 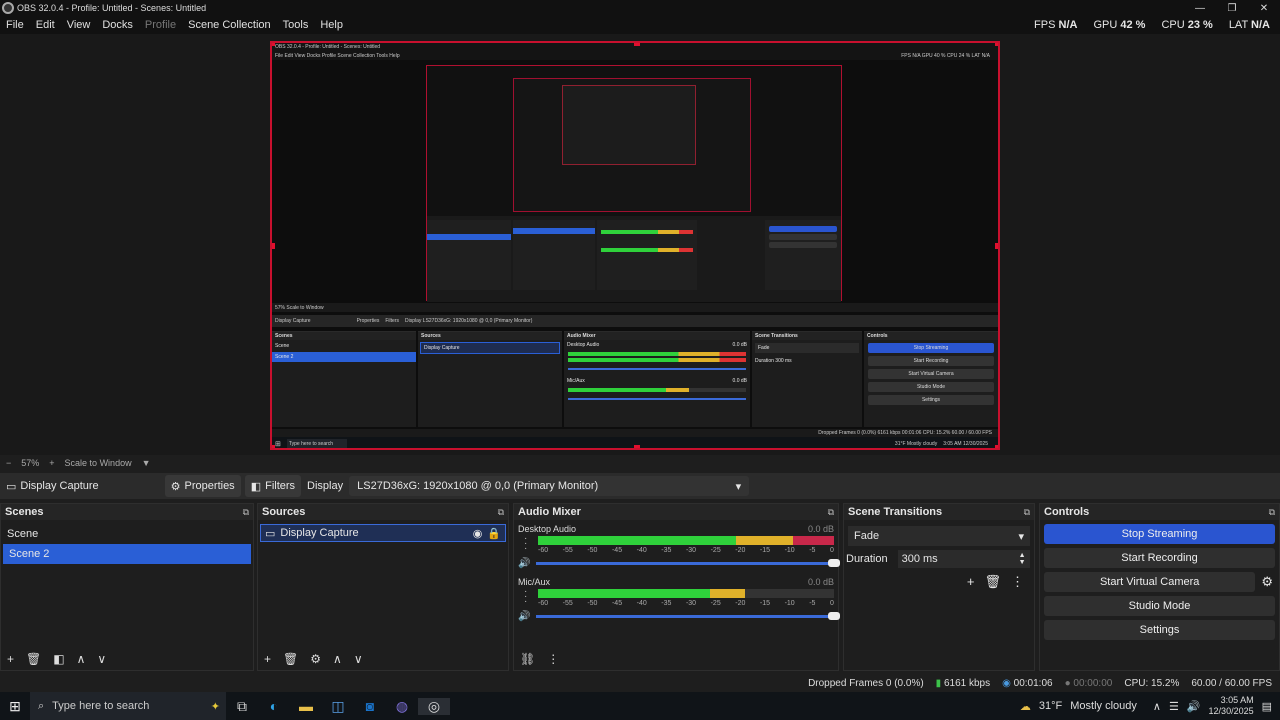 I want to click on close-icon: ✕, so click(x=1264, y=8).